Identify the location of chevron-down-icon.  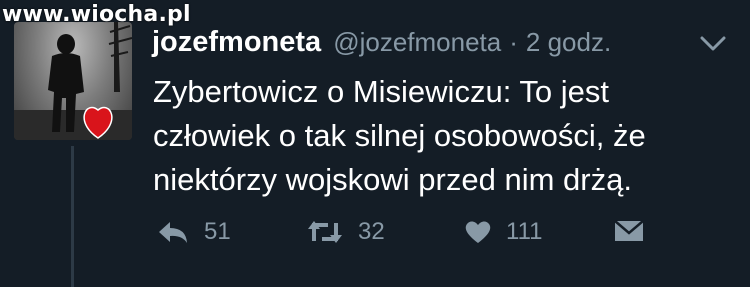
(713, 44).